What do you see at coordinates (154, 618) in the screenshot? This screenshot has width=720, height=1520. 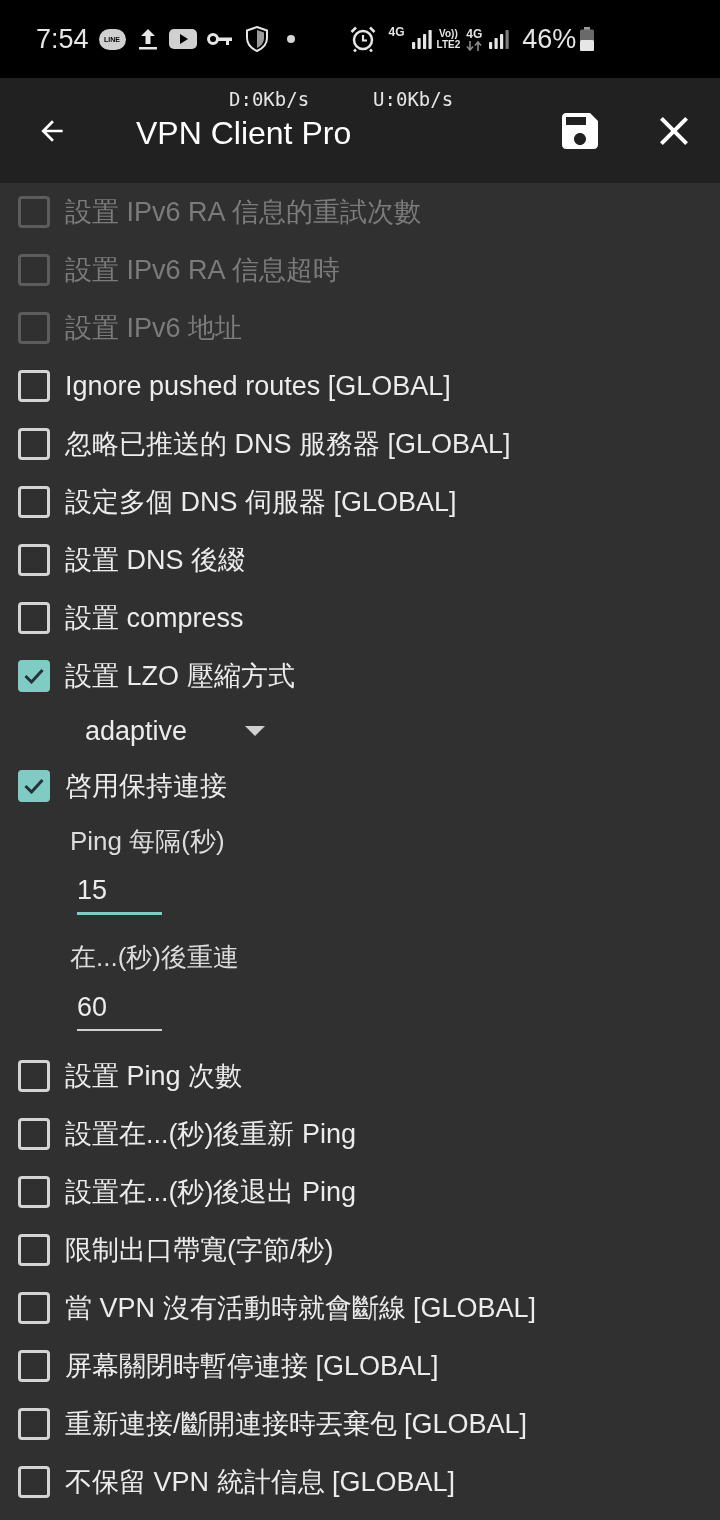 I see `option-label: 設置 compress` at bounding box center [154, 618].